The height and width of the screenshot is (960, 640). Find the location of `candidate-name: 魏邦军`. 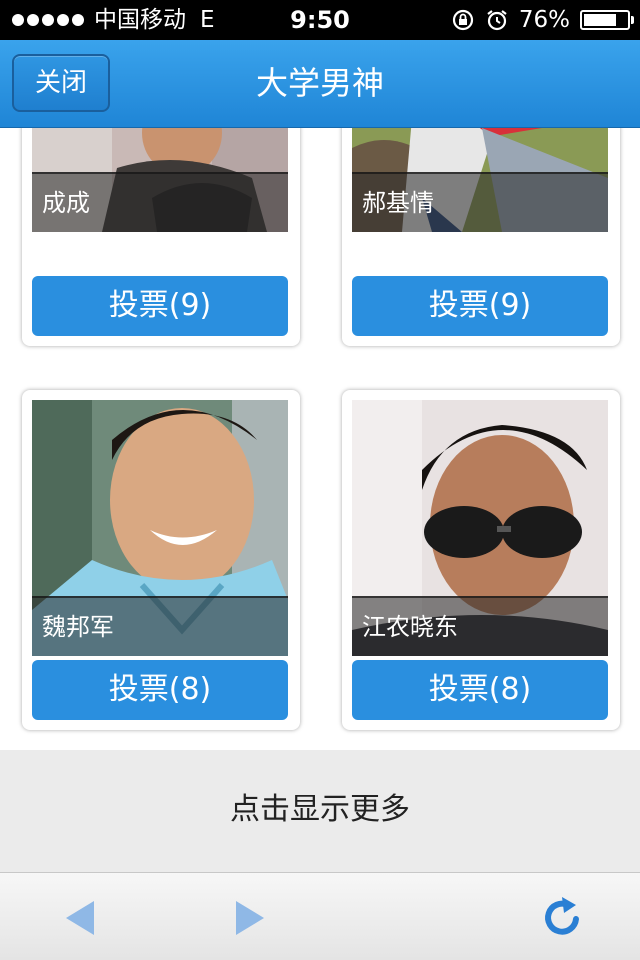

candidate-name: 魏邦军 is located at coordinates (160, 626).